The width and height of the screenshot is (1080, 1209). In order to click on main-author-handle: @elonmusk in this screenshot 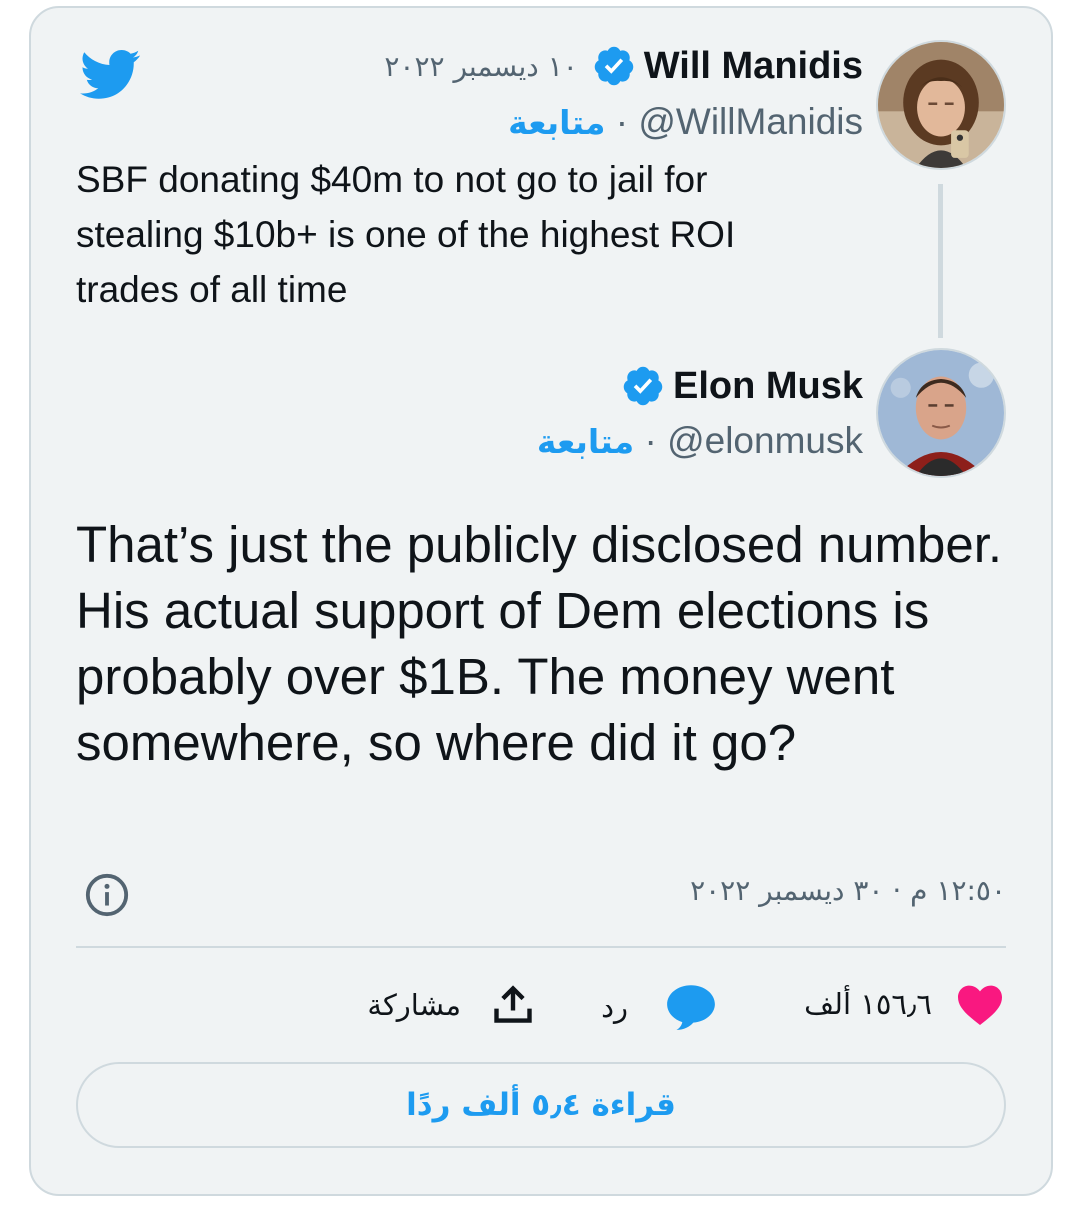, I will do `click(765, 440)`.